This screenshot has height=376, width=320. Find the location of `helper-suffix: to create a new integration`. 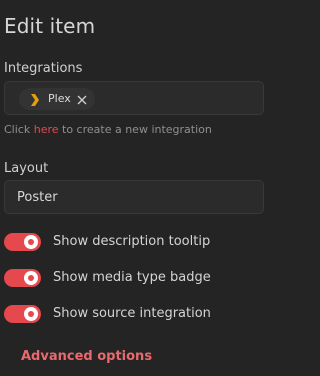

helper-suffix: to create a new integration is located at coordinates (137, 129).